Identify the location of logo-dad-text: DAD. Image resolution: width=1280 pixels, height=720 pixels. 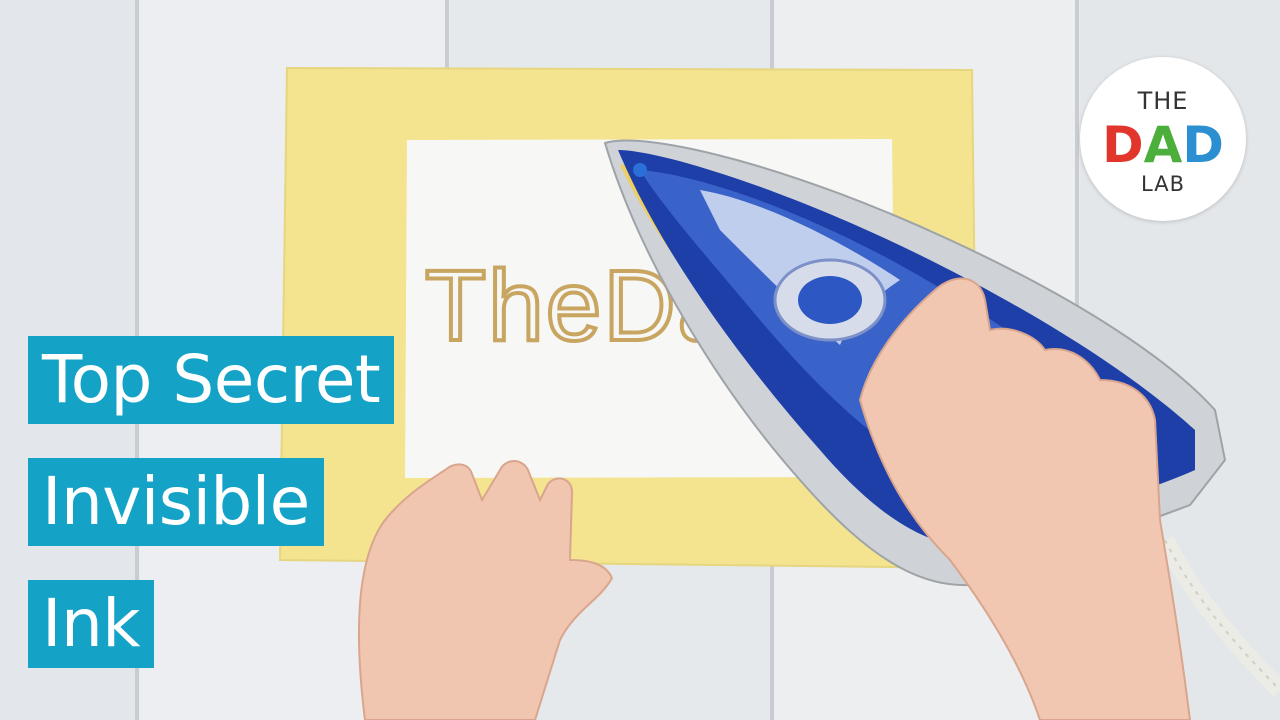
(1163, 145).